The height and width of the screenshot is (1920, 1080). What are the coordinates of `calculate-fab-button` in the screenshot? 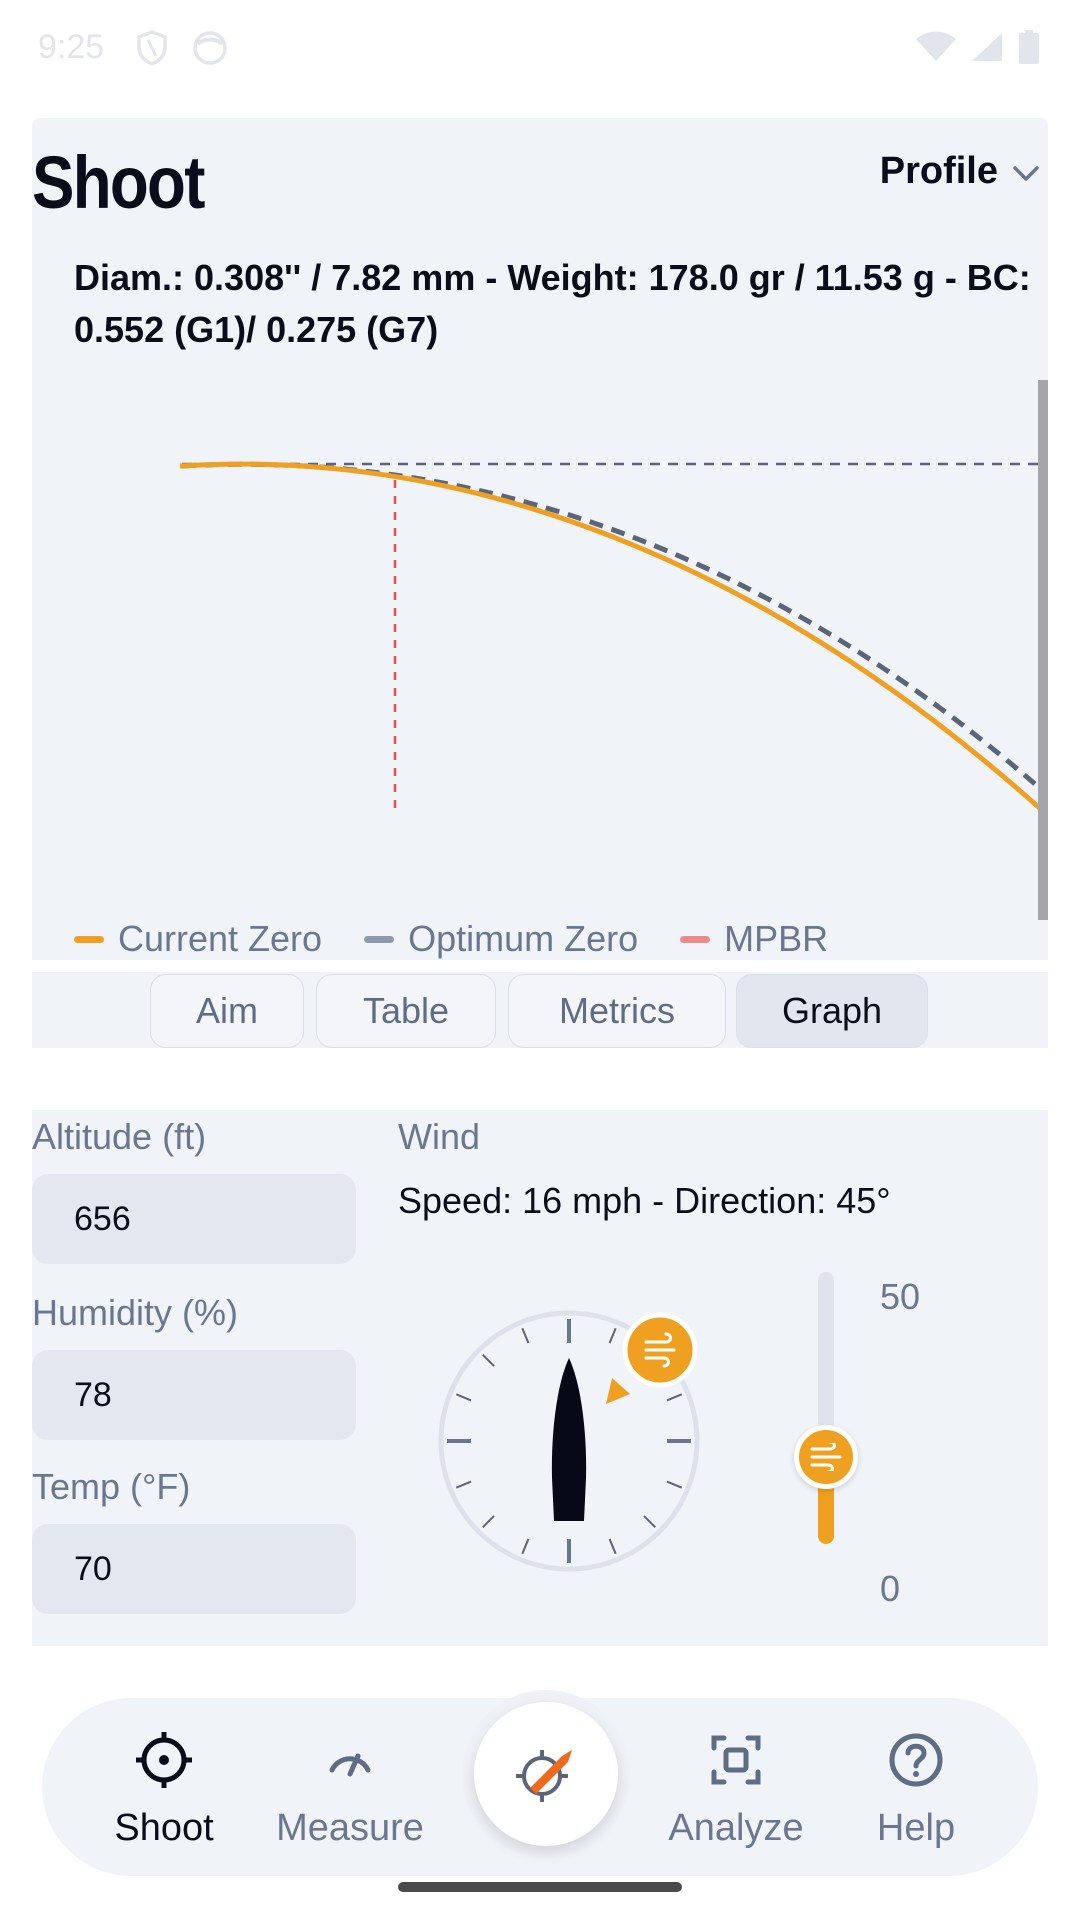 It's located at (546, 1774).